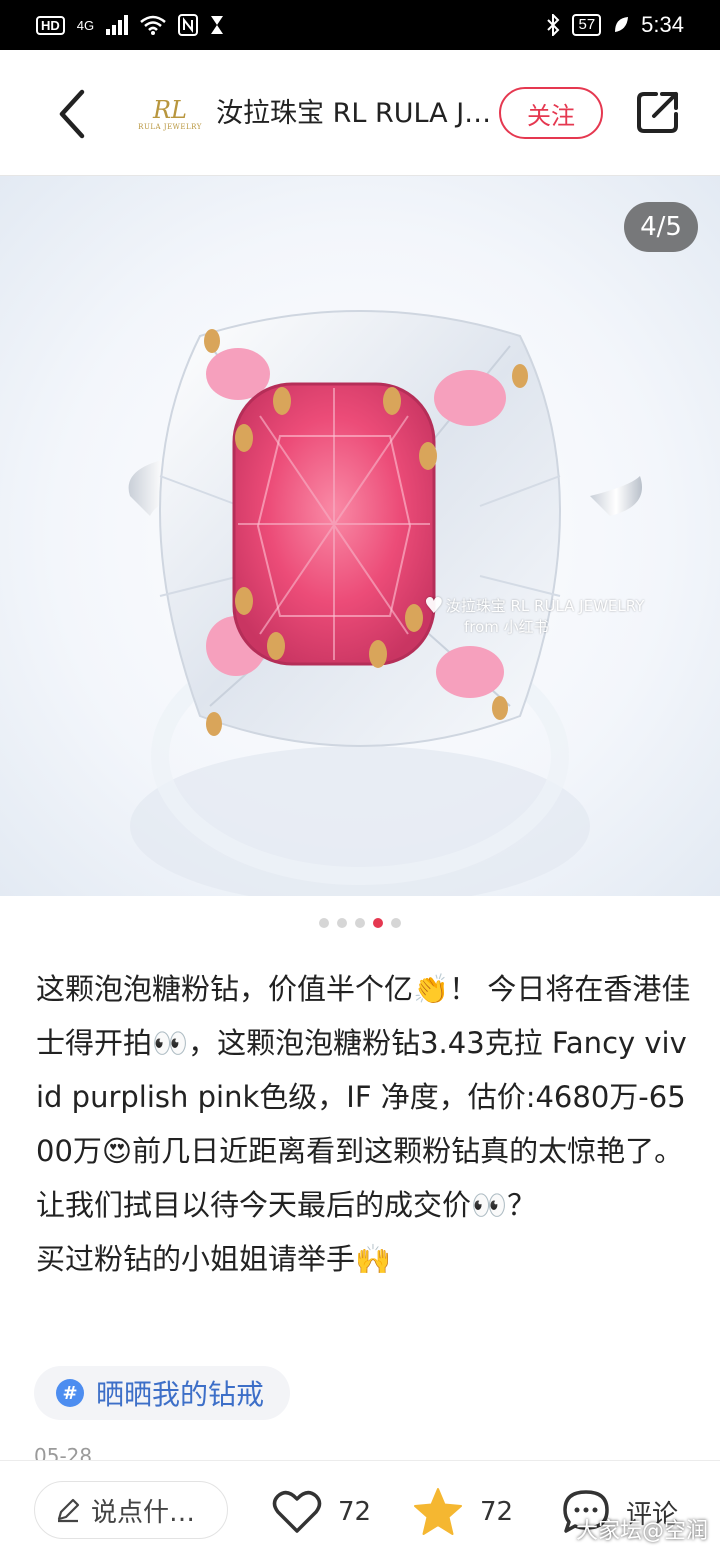 The height and width of the screenshot is (1561, 720). Describe the element at coordinates (662, 24) in the screenshot. I see `clock: 5:34` at that location.